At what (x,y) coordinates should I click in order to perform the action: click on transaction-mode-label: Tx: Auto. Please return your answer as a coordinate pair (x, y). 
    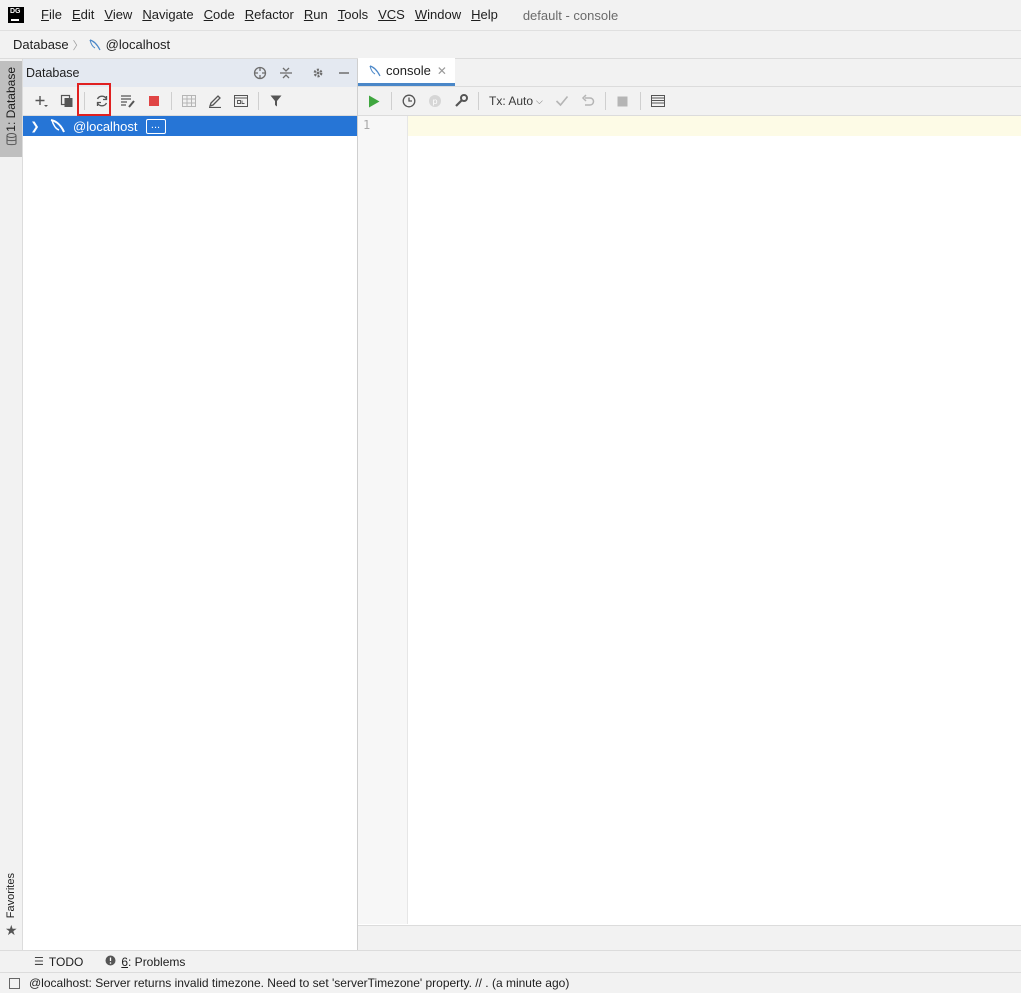
    Looking at the image, I should click on (511, 101).